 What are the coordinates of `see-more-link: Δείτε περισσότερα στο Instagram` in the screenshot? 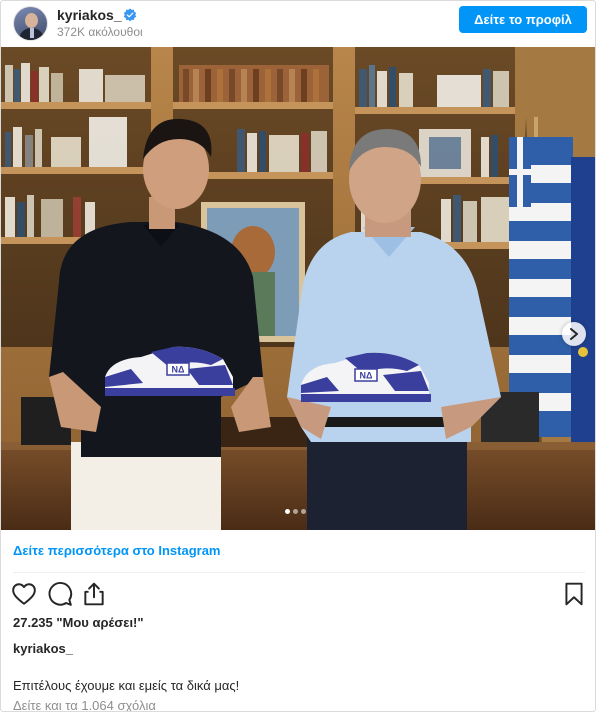 It's located at (117, 550).